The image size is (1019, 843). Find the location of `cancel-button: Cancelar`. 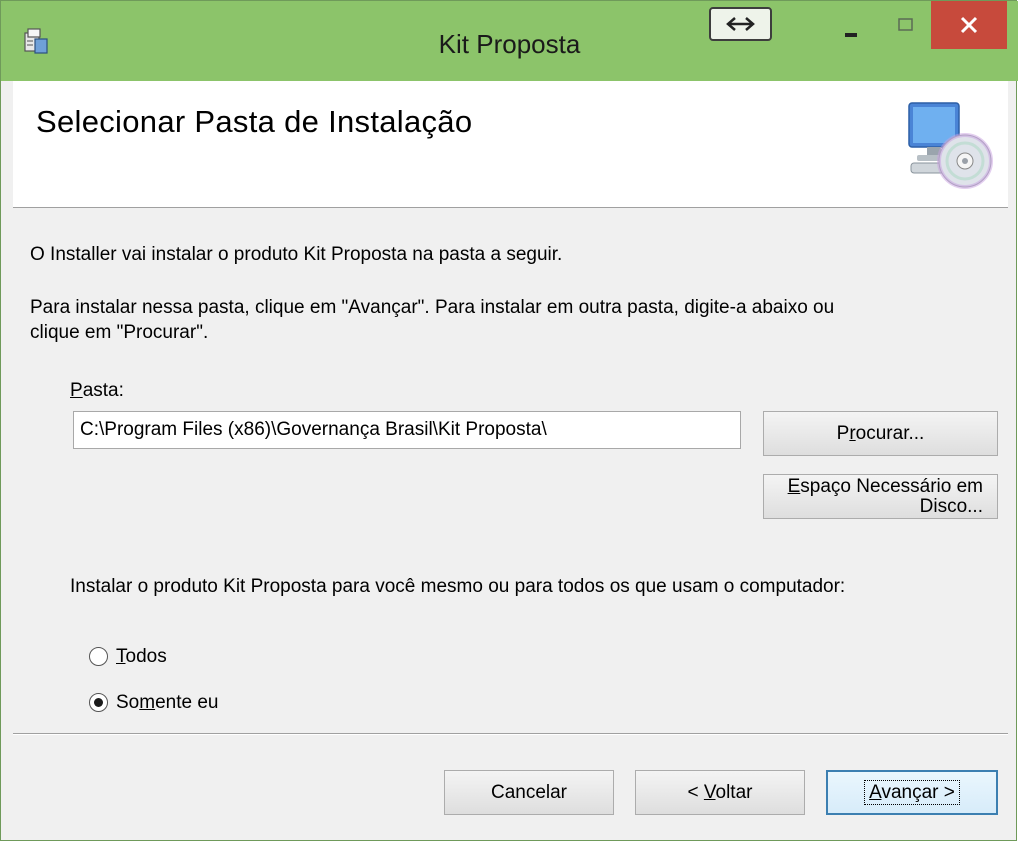

cancel-button: Cancelar is located at coordinates (529, 792).